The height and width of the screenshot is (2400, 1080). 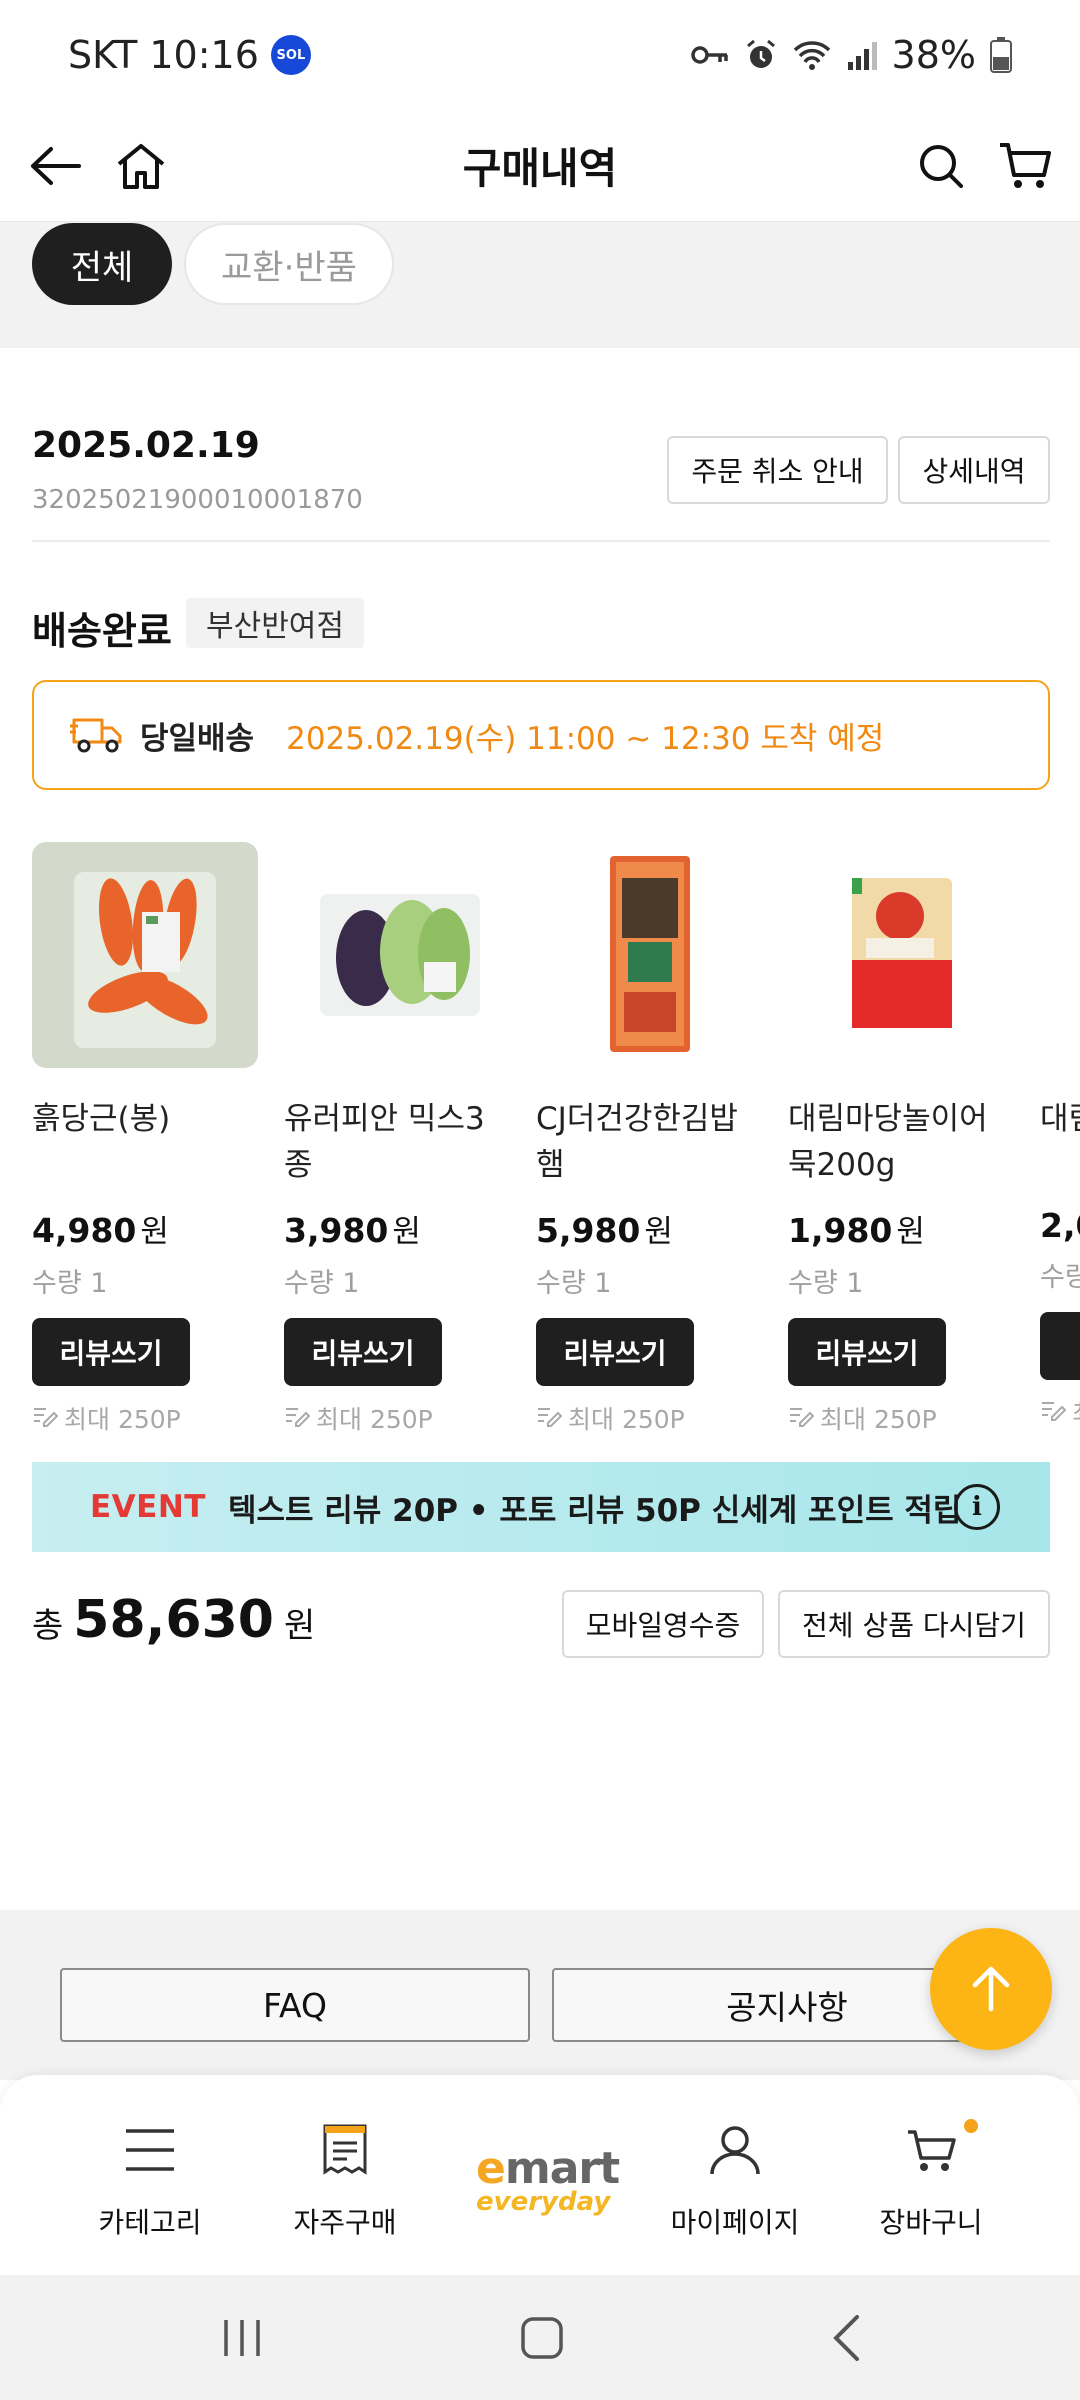 What do you see at coordinates (48, 1626) in the screenshot?
I see `total-prefix: 총` at bounding box center [48, 1626].